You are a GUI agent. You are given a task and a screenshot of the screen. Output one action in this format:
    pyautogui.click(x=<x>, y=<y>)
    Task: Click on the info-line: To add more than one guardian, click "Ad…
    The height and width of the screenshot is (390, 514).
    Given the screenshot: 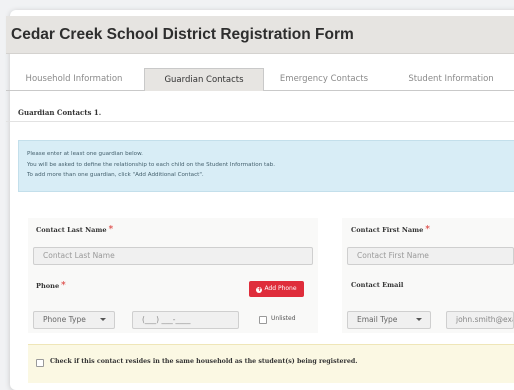 What is the action you would take?
    pyautogui.click(x=115, y=175)
    